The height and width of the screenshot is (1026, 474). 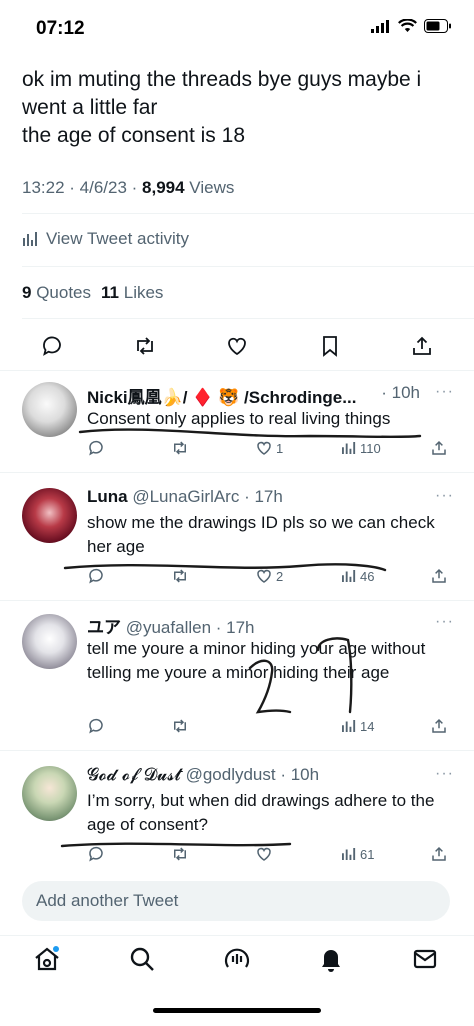 What do you see at coordinates (280, 576) in the screenshot?
I see `like-count: 2` at bounding box center [280, 576].